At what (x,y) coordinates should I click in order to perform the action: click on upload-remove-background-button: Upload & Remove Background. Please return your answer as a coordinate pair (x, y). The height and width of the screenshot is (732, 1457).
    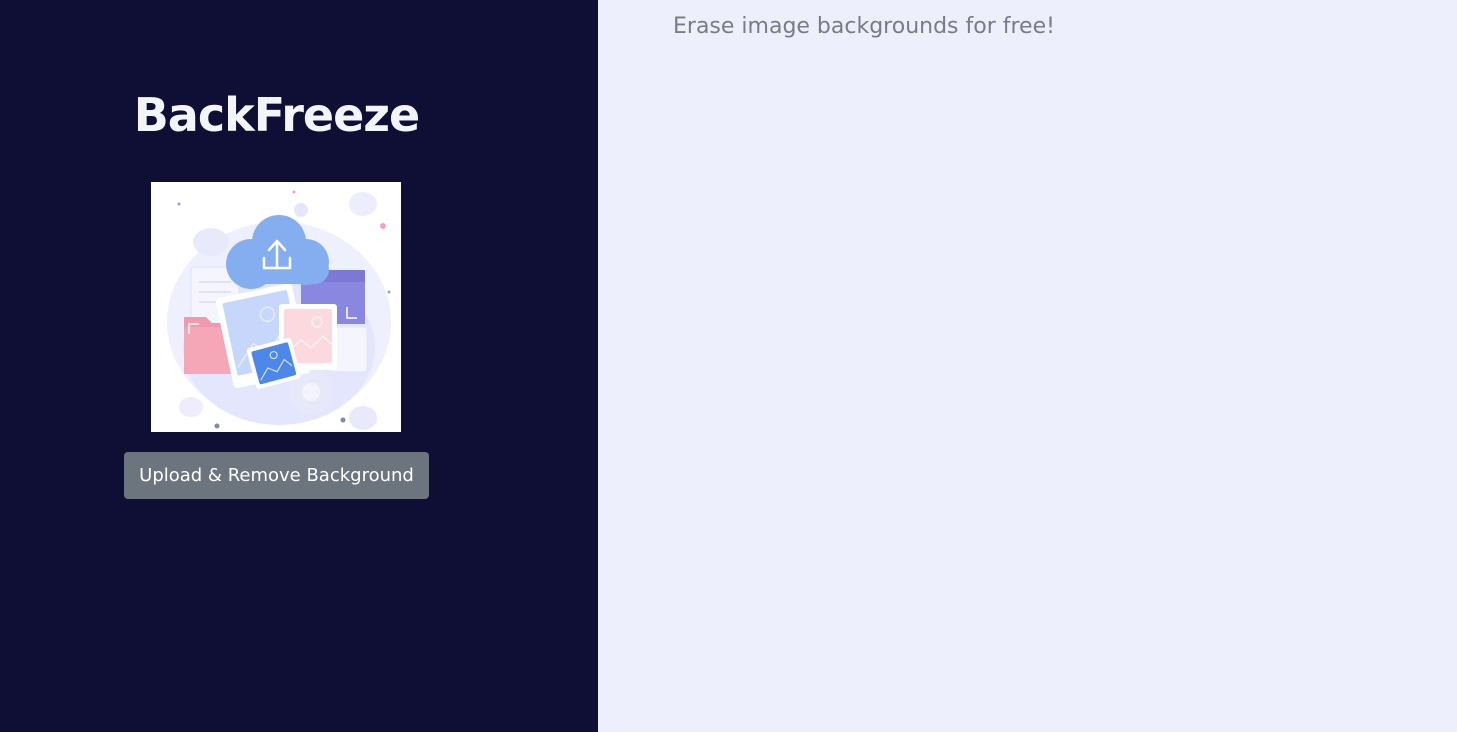
    Looking at the image, I should click on (276, 475).